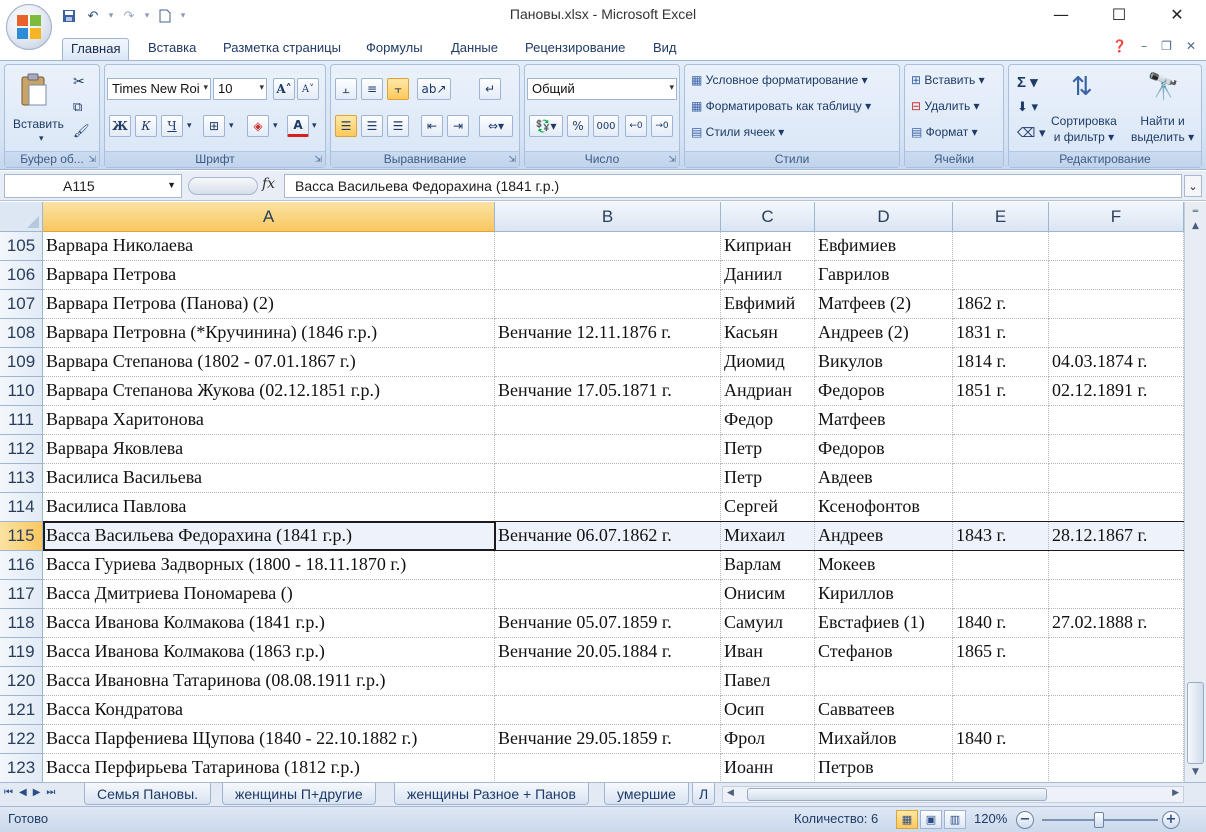 The image size is (1206, 832). Describe the element at coordinates (8, 792) in the screenshot. I see `first-sheet-icon: ⏮` at that location.